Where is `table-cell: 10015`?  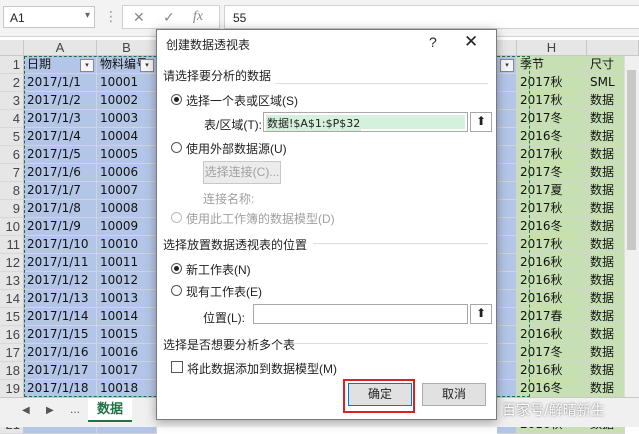
table-cell: 10015 is located at coordinates (127, 335).